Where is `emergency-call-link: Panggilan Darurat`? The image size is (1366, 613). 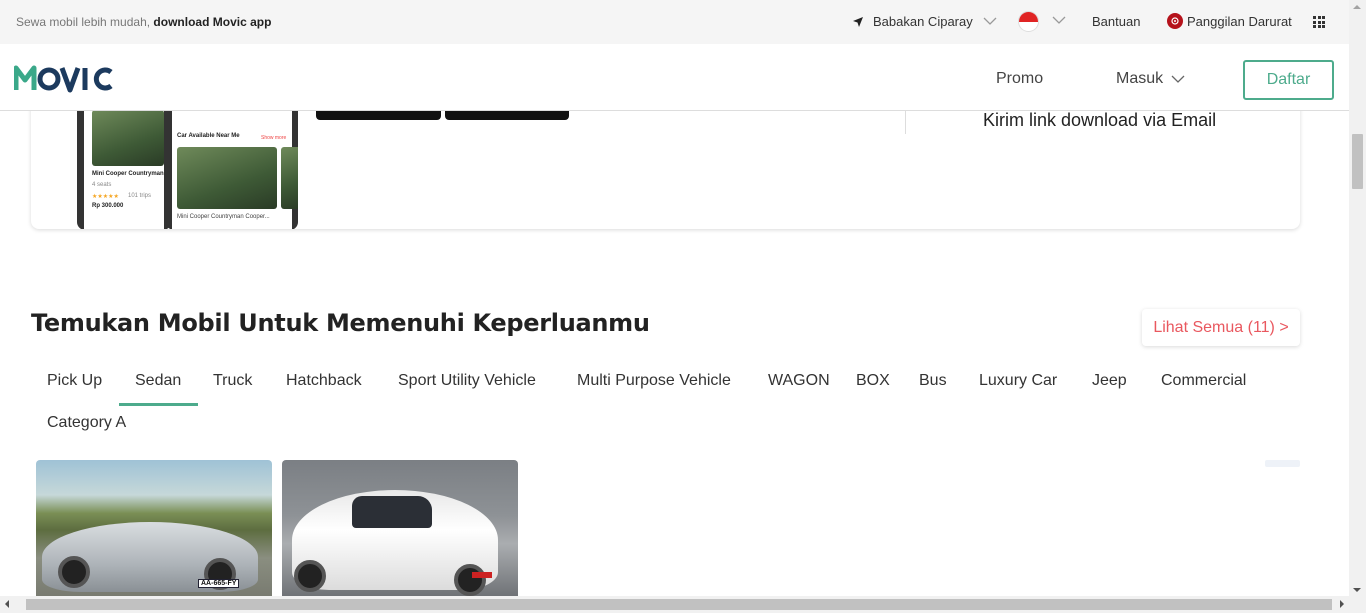 emergency-call-link: Panggilan Darurat is located at coordinates (1229, 21).